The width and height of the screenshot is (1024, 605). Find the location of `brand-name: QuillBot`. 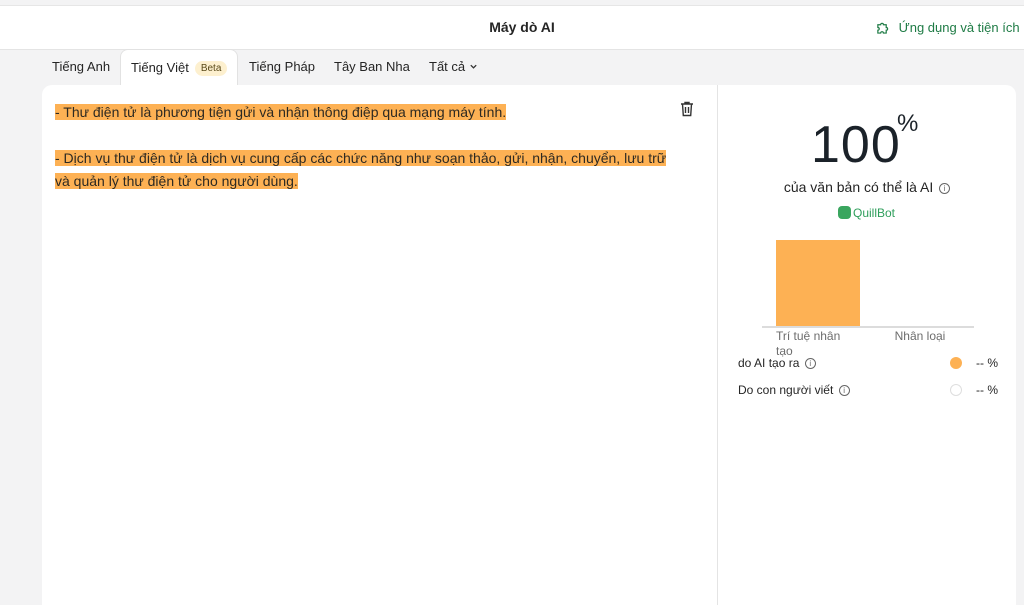

brand-name: QuillBot is located at coordinates (874, 213).